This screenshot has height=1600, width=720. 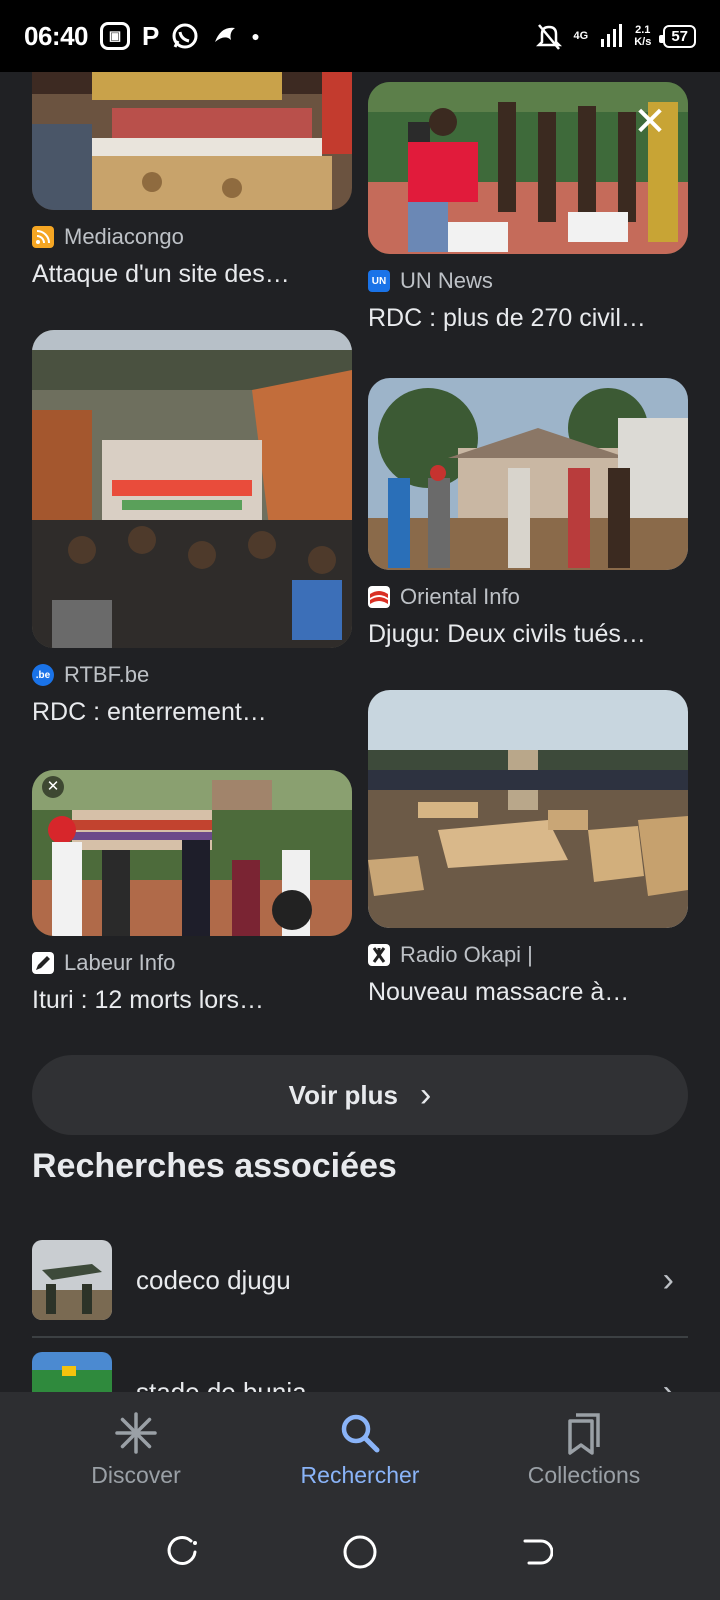 What do you see at coordinates (379, 281) in the screenshot?
I see `un-news-icon: UN` at bounding box center [379, 281].